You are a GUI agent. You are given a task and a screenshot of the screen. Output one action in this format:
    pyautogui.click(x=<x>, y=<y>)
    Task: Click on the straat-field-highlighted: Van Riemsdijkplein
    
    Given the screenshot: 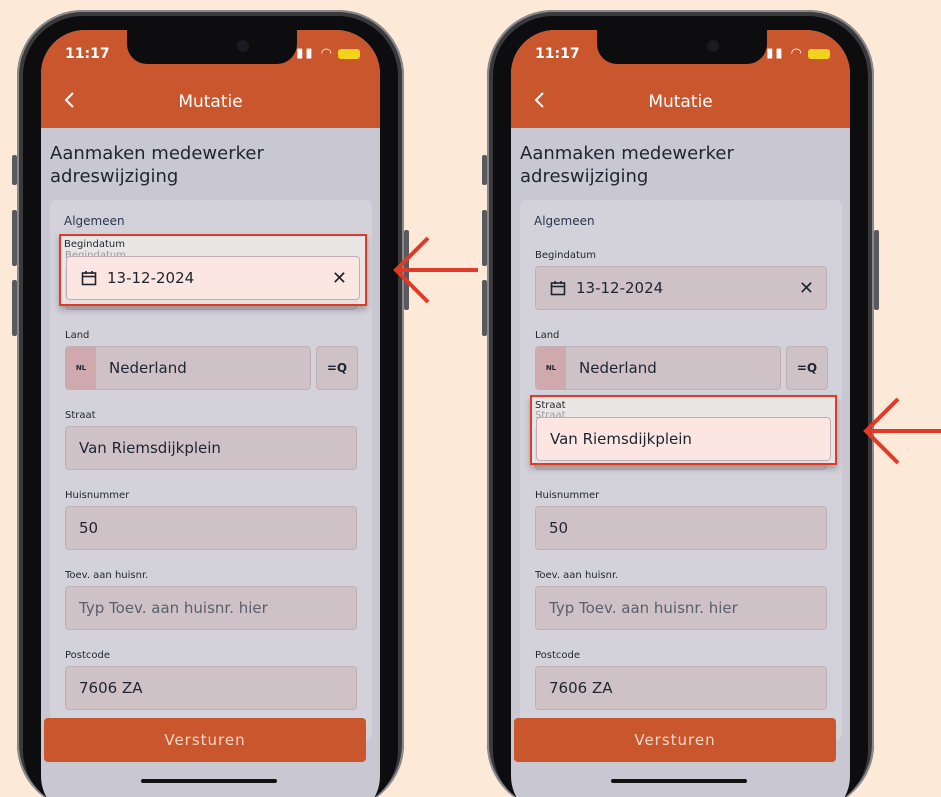 What is the action you would take?
    pyautogui.click(x=683, y=439)
    